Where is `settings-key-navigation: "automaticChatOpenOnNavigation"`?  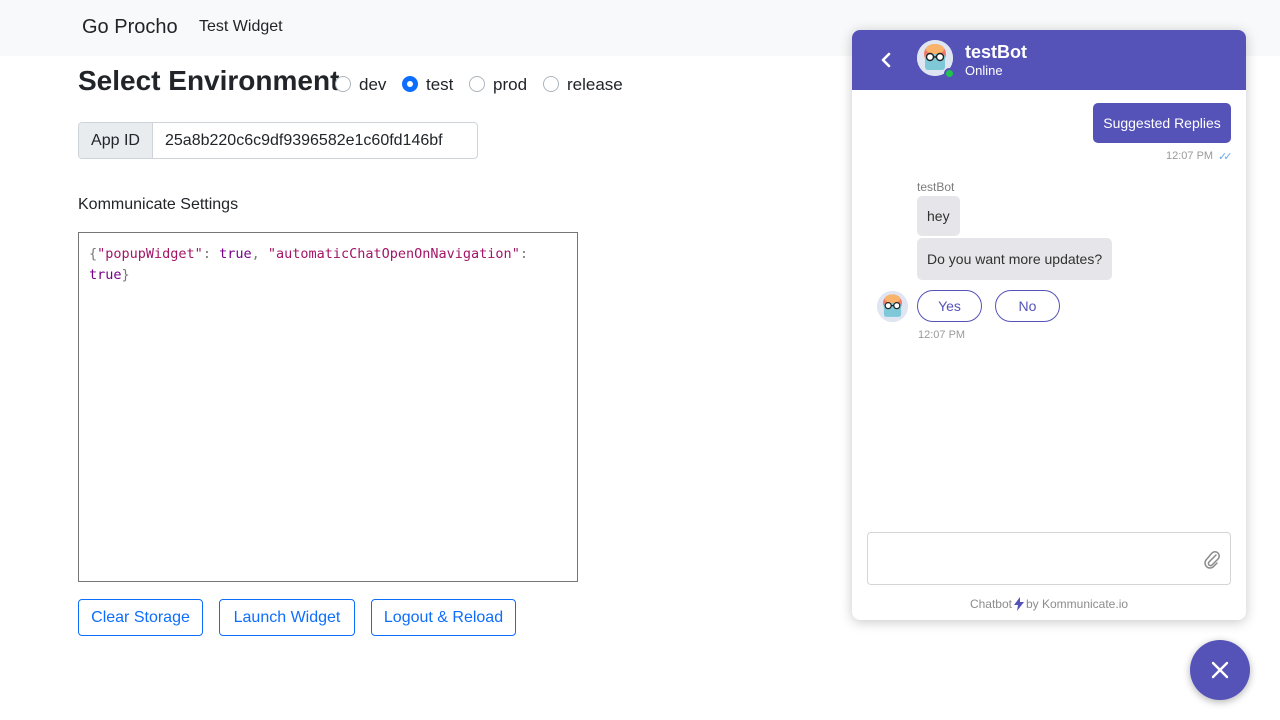
settings-key-navigation: "automaticChatOpenOnNavigation" is located at coordinates (393, 254).